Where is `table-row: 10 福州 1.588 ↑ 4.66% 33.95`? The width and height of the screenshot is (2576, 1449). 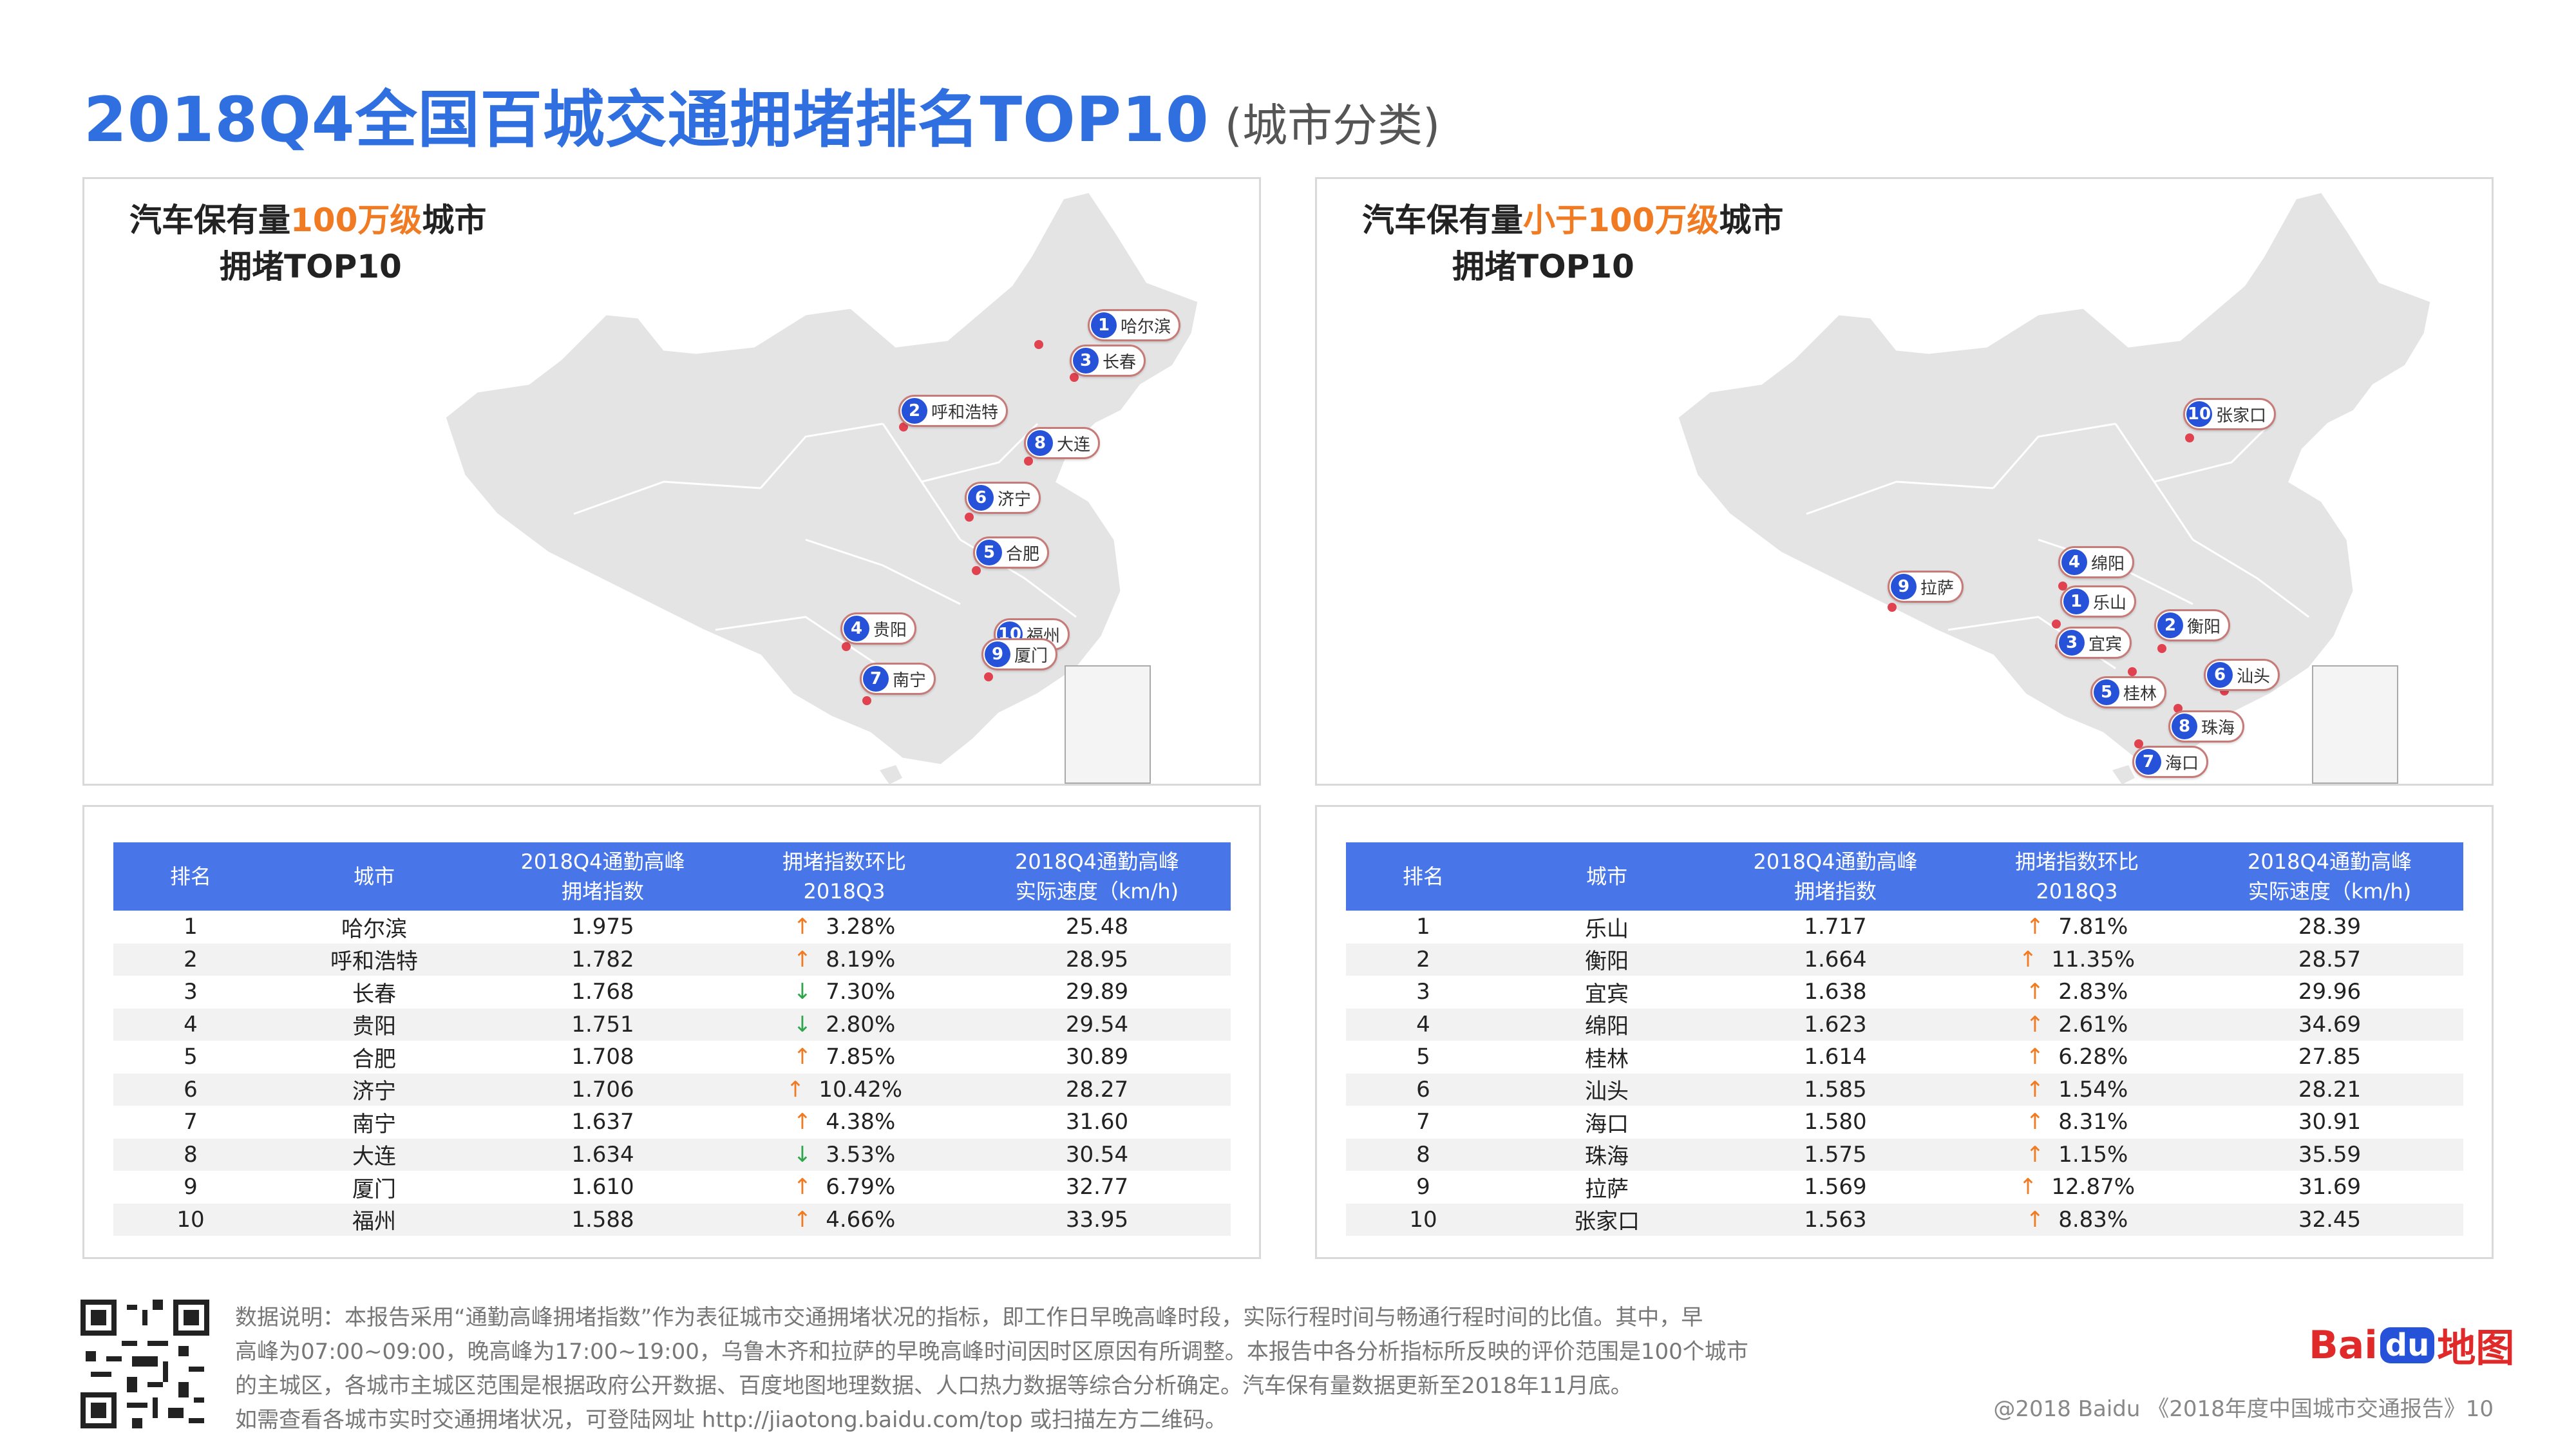 table-row: 10 福州 1.588 ↑ 4.66% 33.95 is located at coordinates (672, 1220).